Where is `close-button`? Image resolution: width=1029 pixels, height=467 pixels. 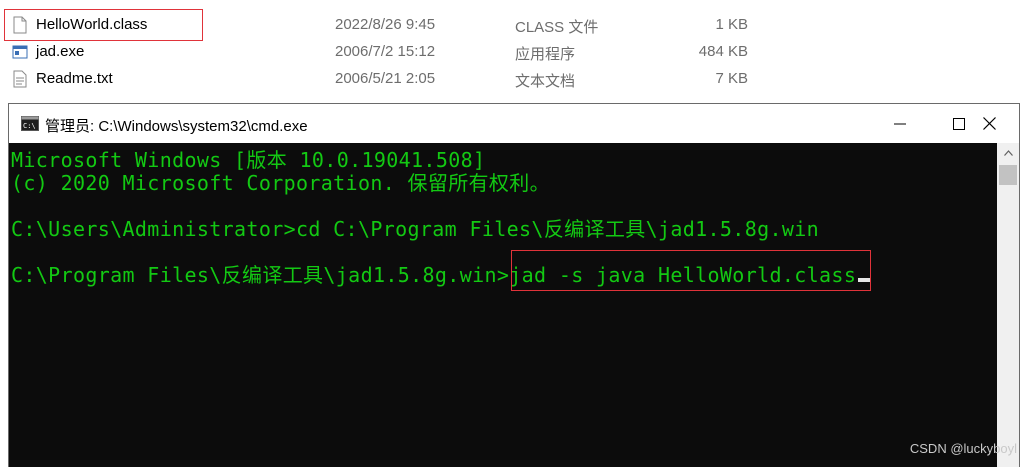 close-button is located at coordinates (989, 123).